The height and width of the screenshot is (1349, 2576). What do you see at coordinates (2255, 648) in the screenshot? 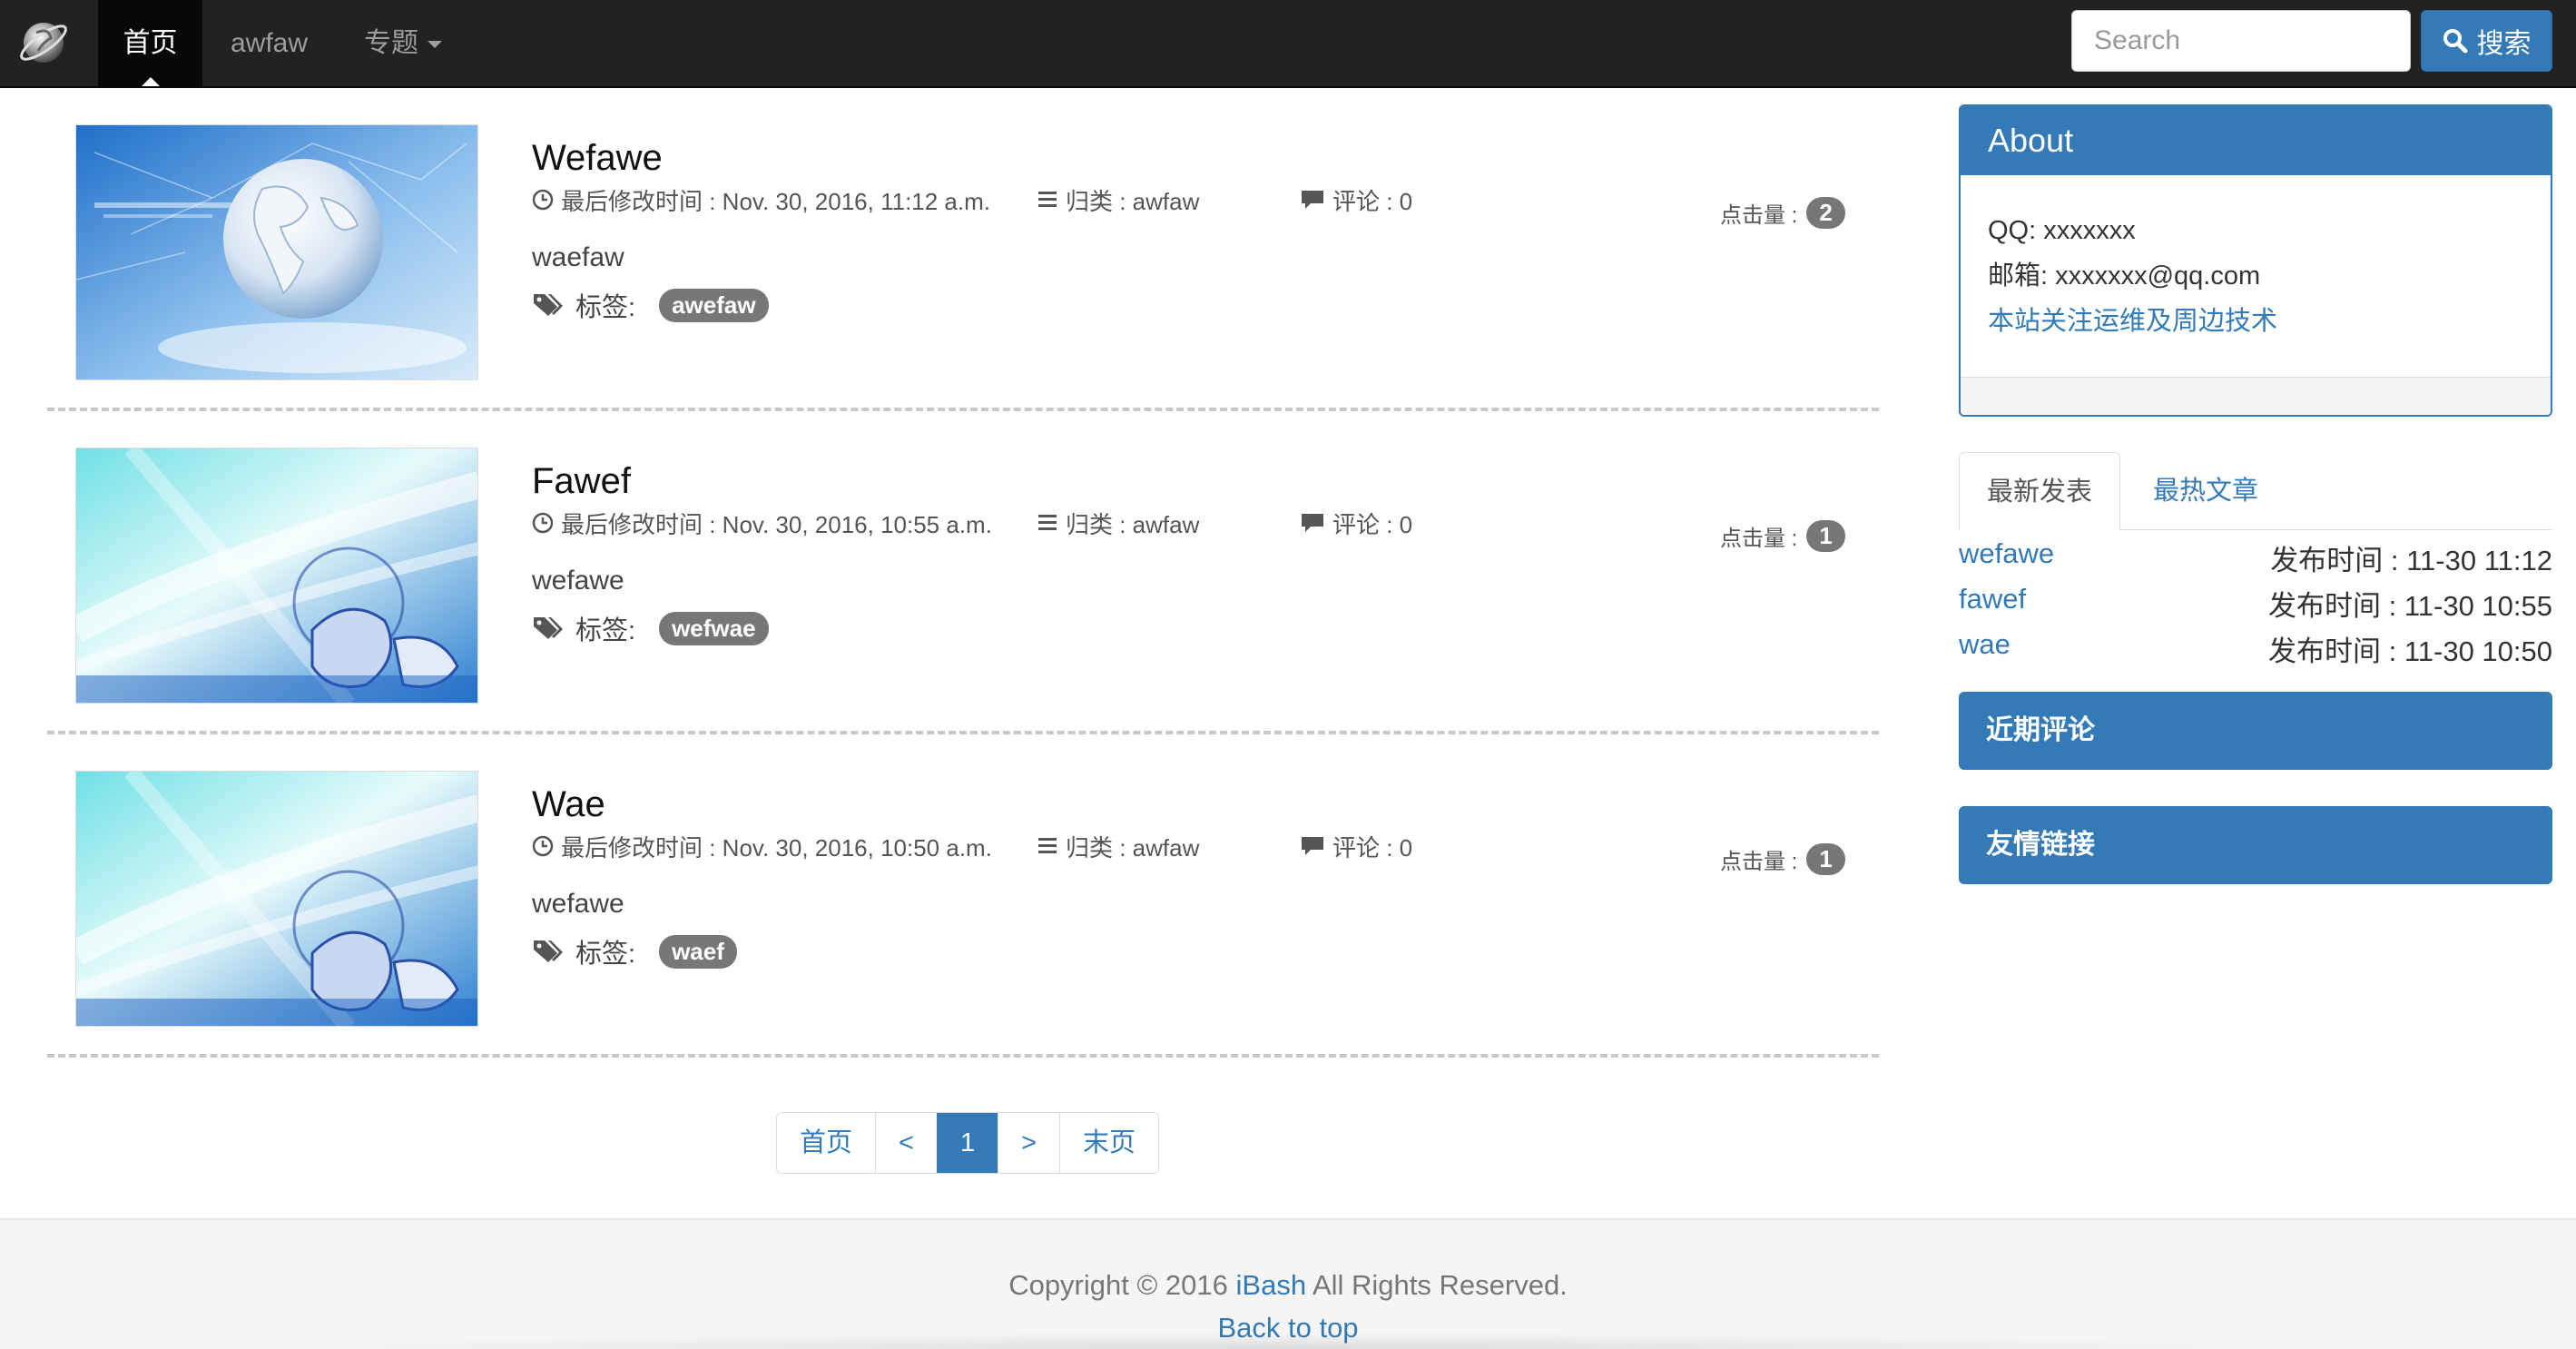
I see `list-item: wae 发布时间 : 11-30 10:50` at bounding box center [2255, 648].